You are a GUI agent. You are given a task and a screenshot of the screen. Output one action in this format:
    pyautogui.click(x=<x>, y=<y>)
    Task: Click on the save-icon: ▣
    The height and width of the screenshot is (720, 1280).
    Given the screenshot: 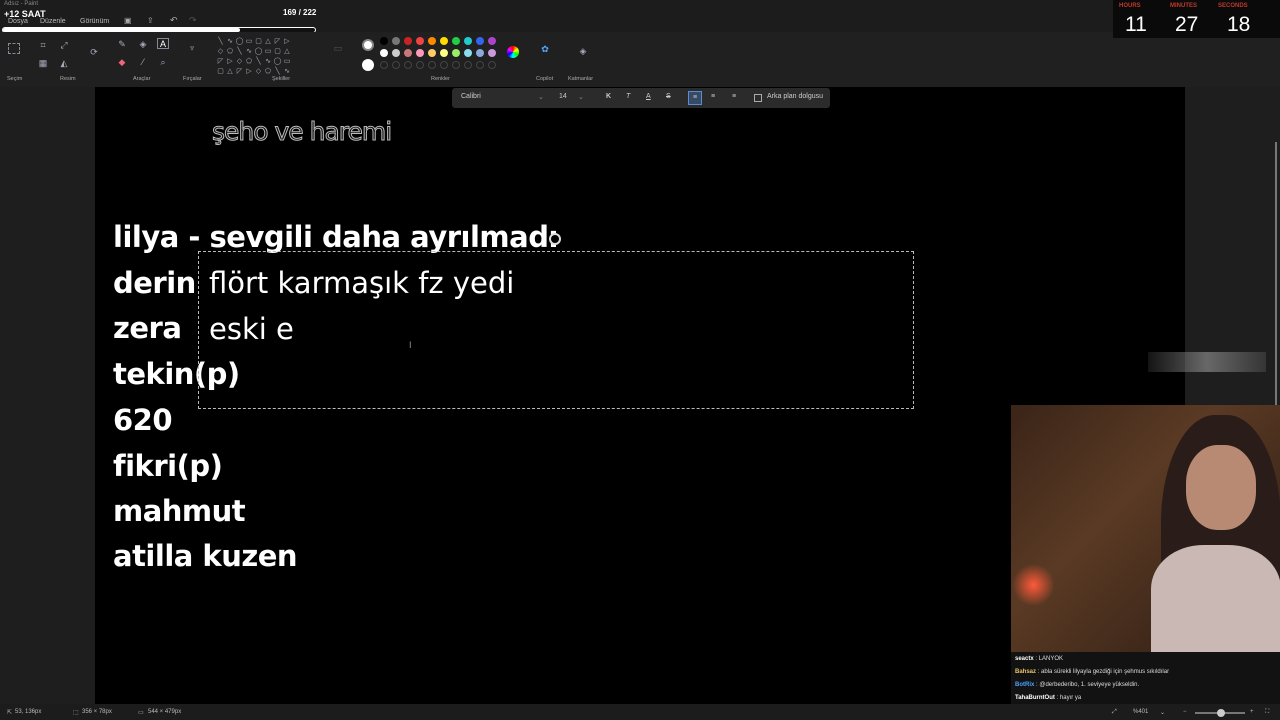 What is the action you would take?
    pyautogui.click(x=128, y=20)
    